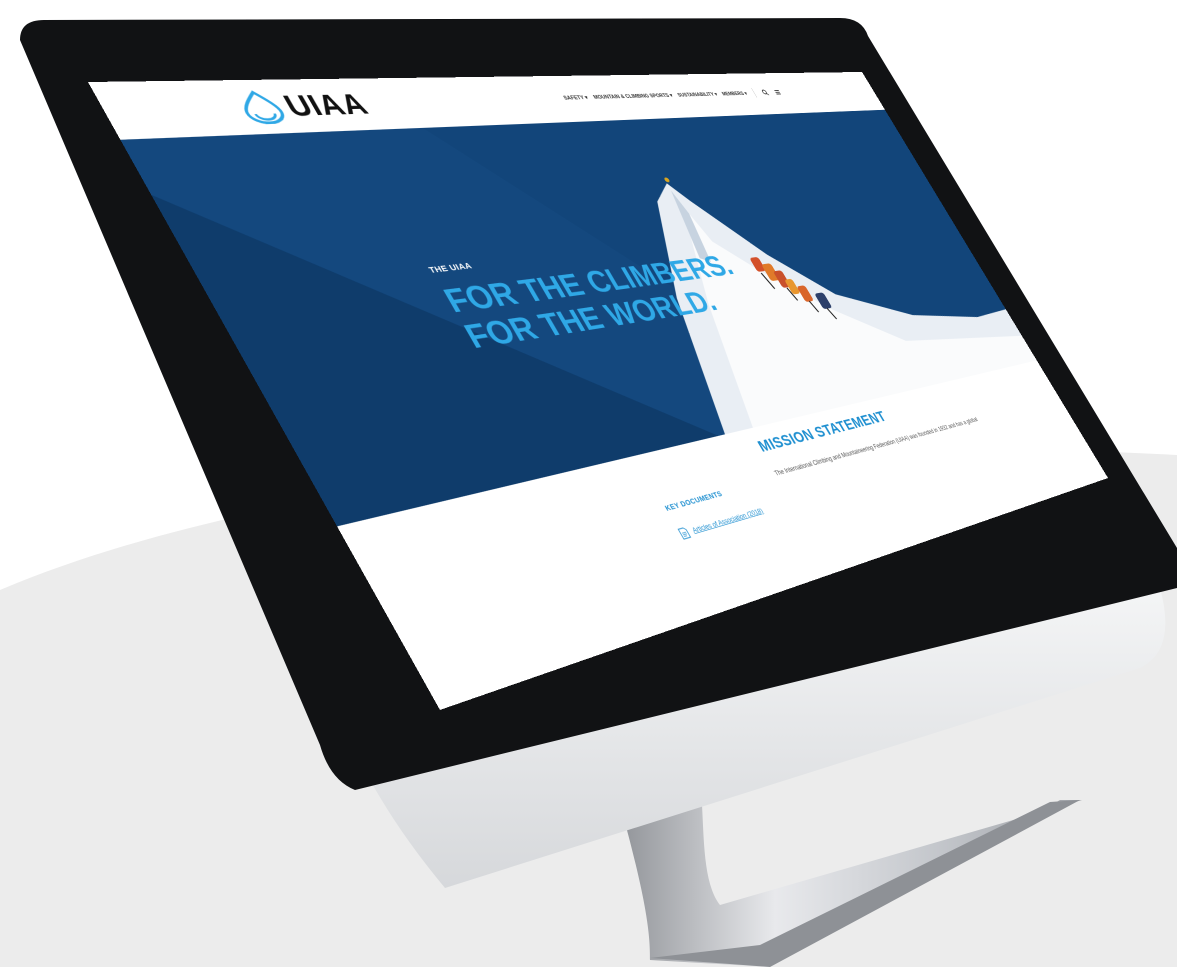 Image resolution: width=1177 pixels, height=967 pixels. What do you see at coordinates (754, 93) in the screenshot?
I see `nav-divider` at bounding box center [754, 93].